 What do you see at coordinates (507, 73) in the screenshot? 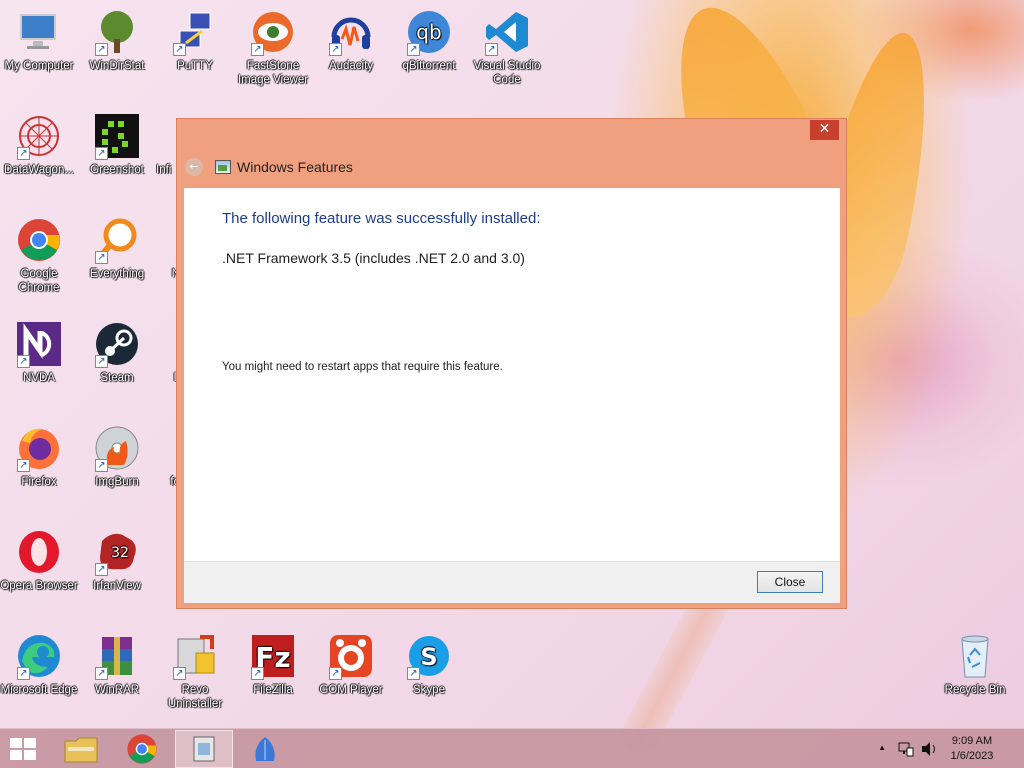
I see `desktop-icon-label: Visual Studio Code` at bounding box center [507, 73].